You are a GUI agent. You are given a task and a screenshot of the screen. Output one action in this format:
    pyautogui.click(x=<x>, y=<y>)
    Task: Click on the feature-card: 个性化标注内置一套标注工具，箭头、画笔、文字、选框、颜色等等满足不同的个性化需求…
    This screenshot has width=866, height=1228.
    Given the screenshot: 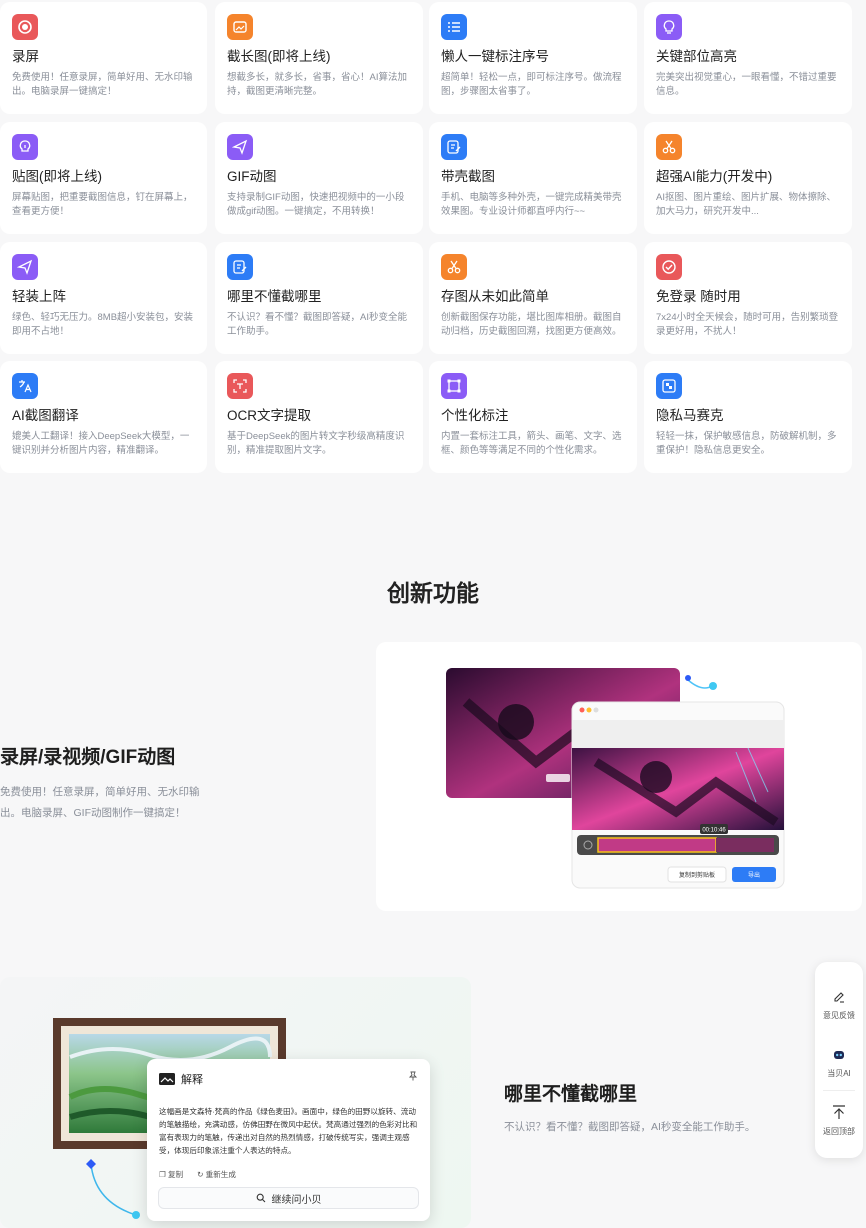 What is the action you would take?
    pyautogui.click(x=533, y=417)
    